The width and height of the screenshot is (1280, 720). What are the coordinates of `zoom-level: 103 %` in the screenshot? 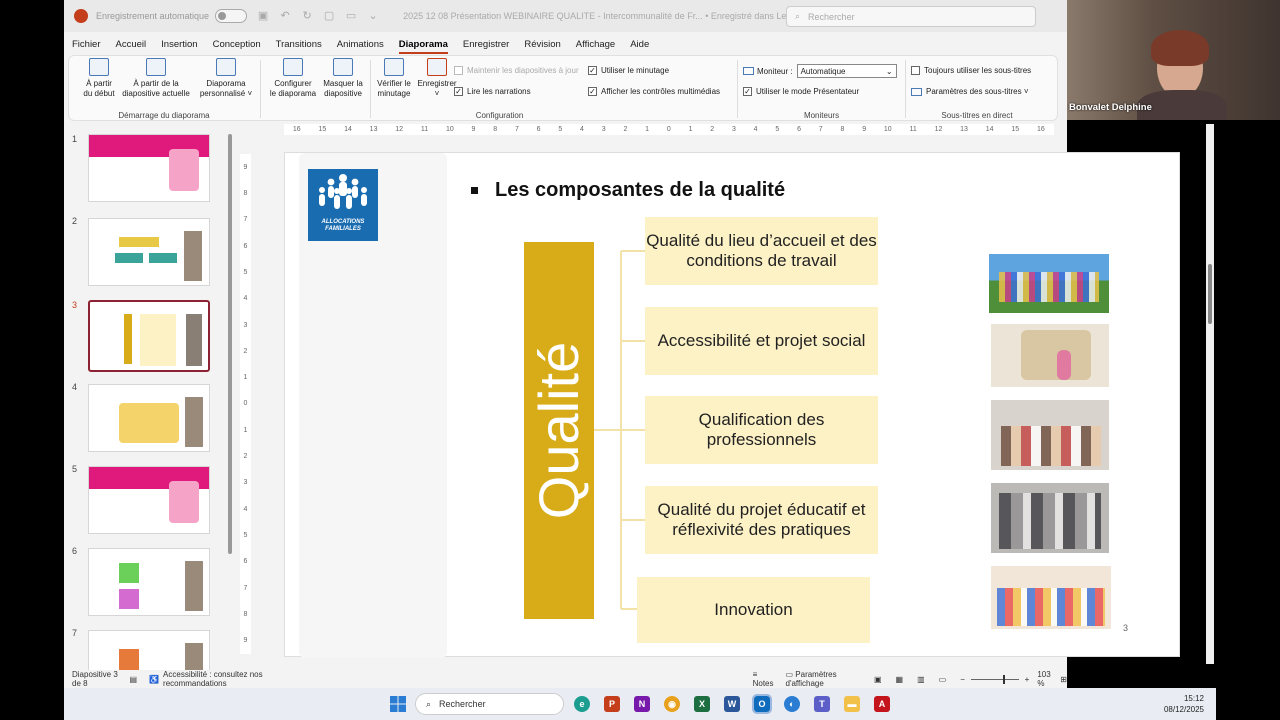 It's located at (1045, 679).